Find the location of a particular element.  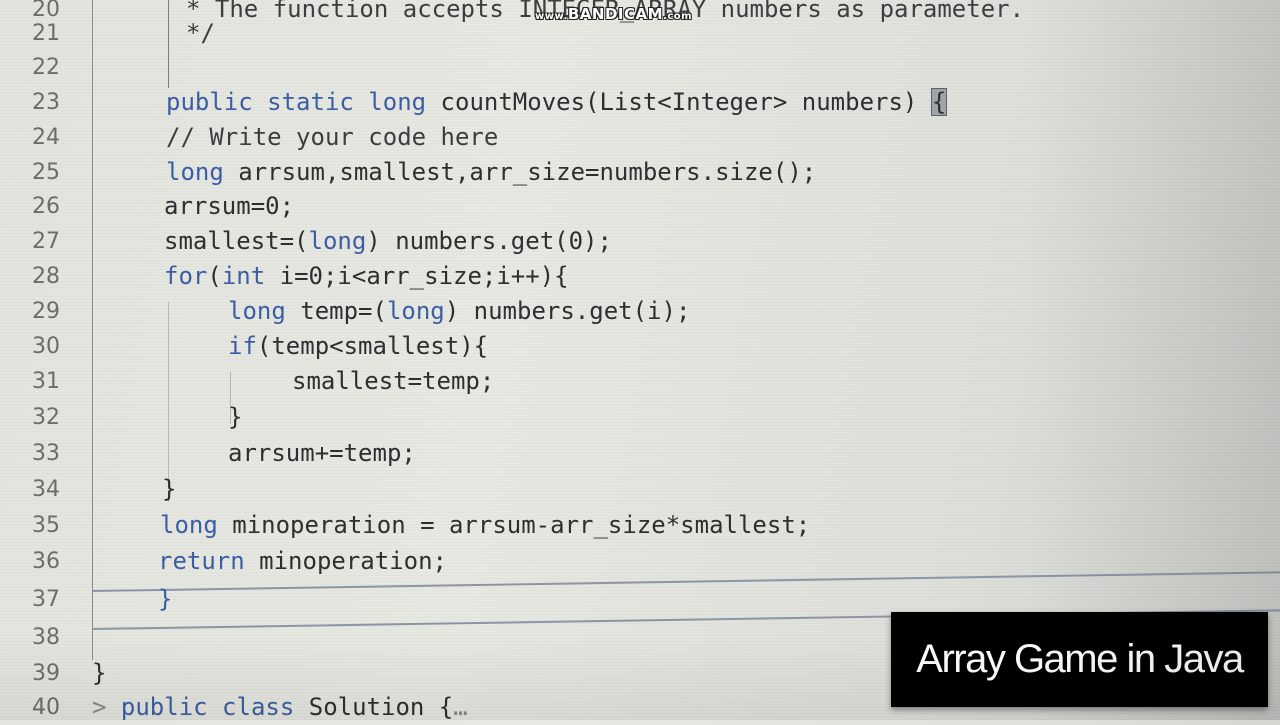

line-number: 39 is located at coordinates (46, 673).